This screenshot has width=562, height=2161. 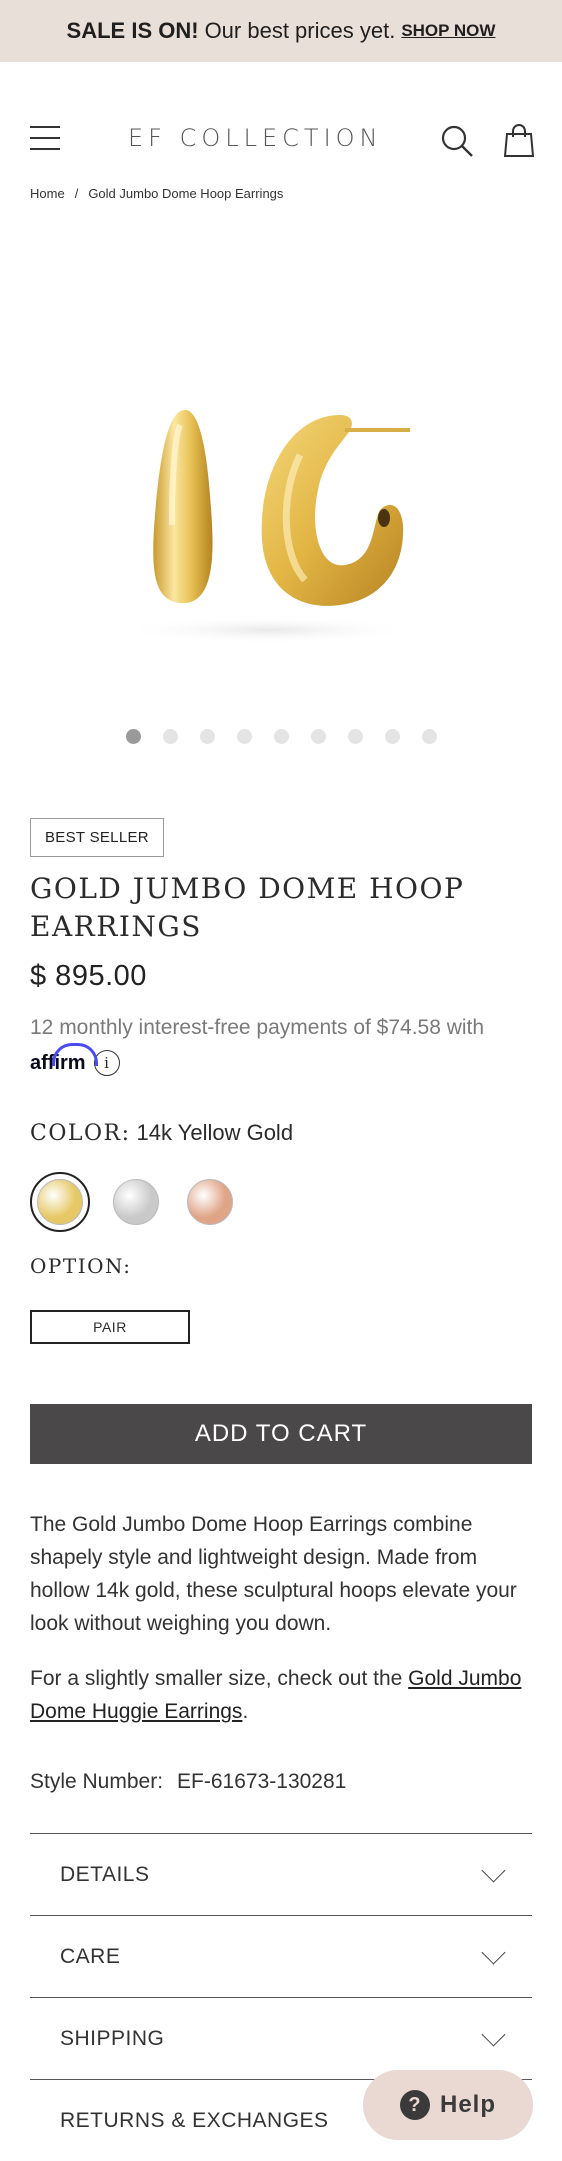 I want to click on menu-icon, so click(x=45, y=138).